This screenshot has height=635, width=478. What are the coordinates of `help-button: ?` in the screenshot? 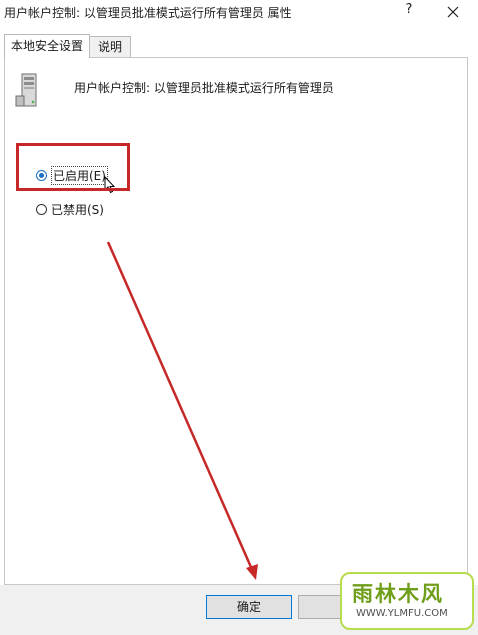 It's located at (409, 10).